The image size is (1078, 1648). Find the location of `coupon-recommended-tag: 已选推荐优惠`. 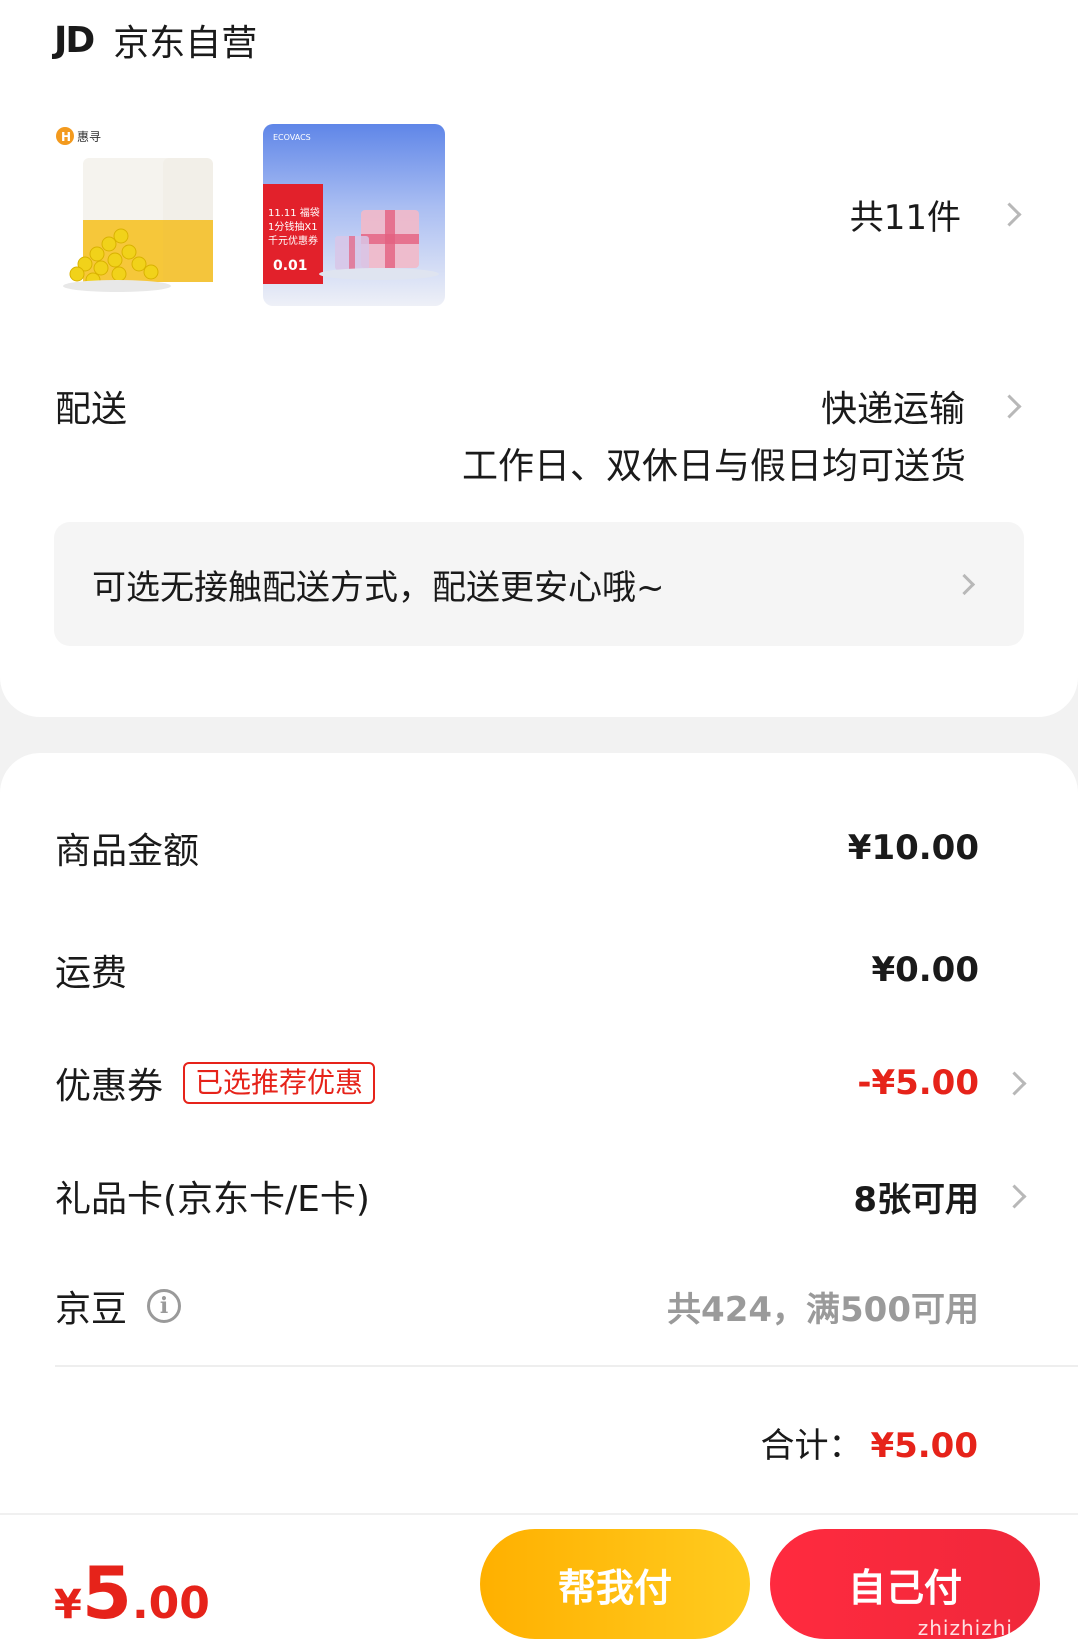

coupon-recommended-tag: 已选推荐优惠 is located at coordinates (279, 1083).